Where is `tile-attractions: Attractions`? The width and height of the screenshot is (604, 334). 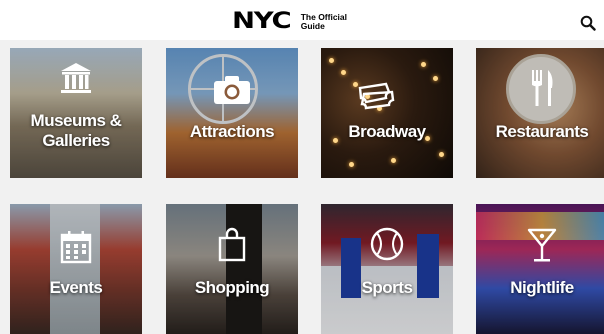
tile-attractions: Attractions is located at coordinates (232, 113).